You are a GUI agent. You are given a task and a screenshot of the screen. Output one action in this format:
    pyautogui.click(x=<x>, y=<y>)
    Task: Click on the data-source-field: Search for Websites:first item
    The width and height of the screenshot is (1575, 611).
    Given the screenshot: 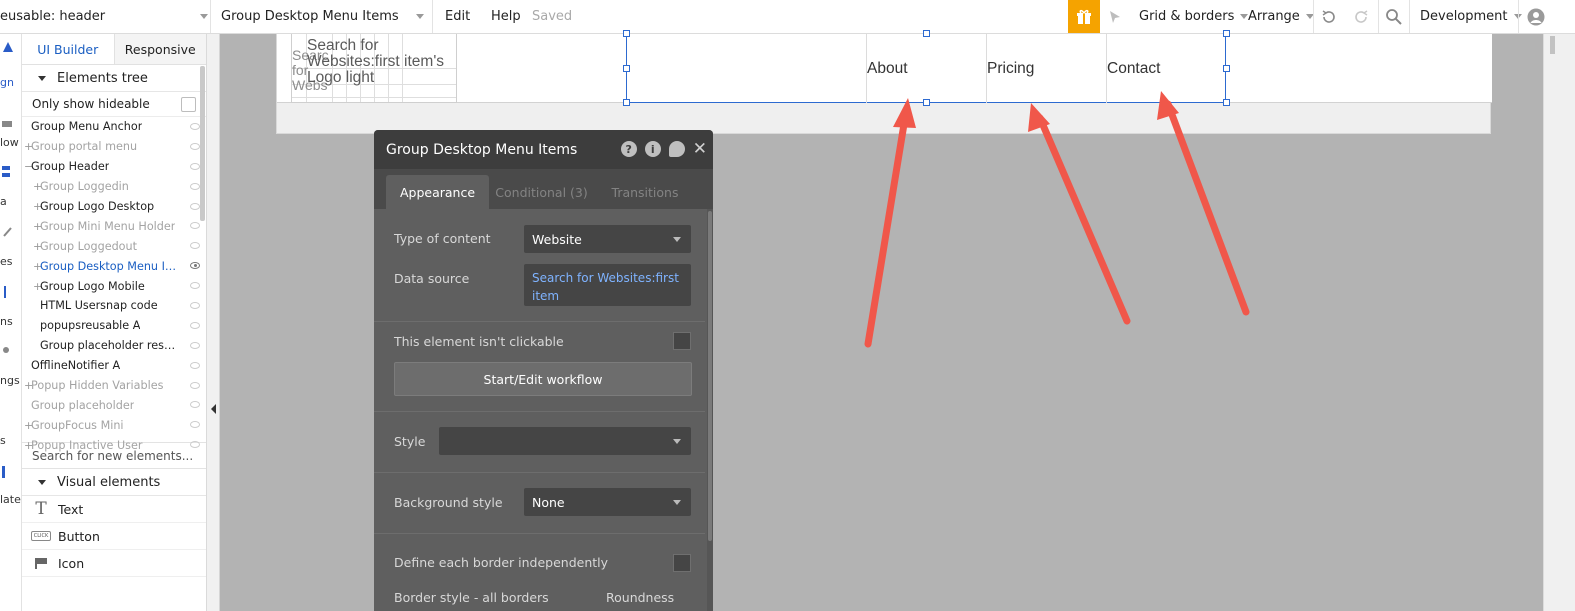 What is the action you would take?
    pyautogui.click(x=607, y=285)
    